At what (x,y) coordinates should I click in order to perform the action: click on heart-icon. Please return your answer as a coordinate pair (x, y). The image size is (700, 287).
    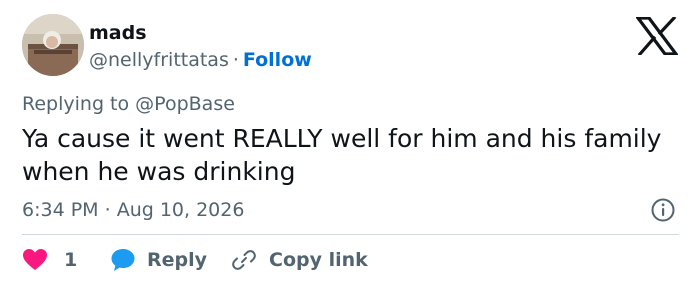
    Looking at the image, I should click on (35, 259).